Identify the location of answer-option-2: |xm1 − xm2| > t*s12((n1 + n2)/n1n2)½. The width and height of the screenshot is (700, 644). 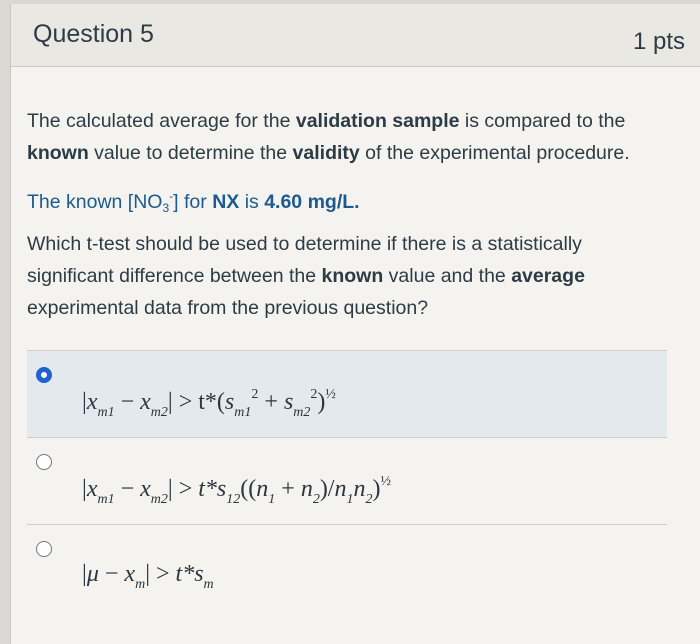
(347, 480).